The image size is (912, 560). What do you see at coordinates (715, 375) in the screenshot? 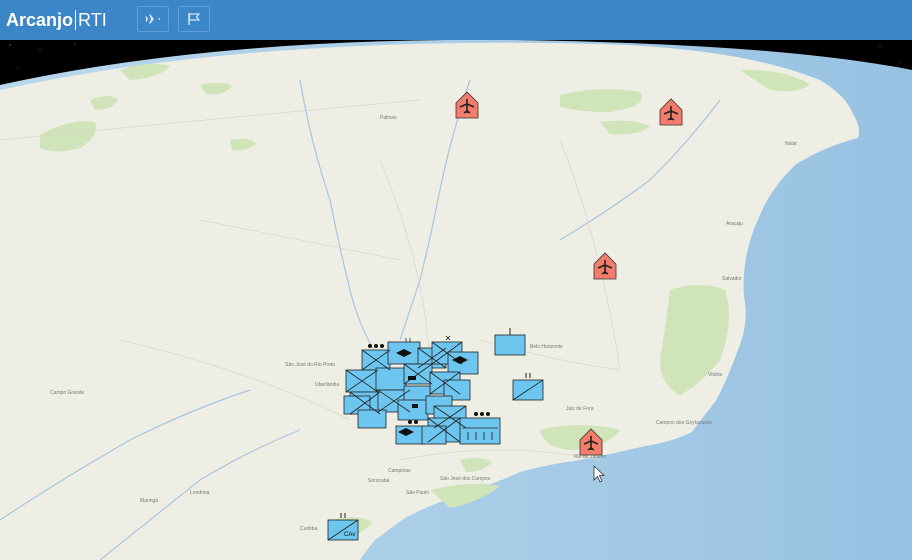
I see `place-label: Vitória` at bounding box center [715, 375].